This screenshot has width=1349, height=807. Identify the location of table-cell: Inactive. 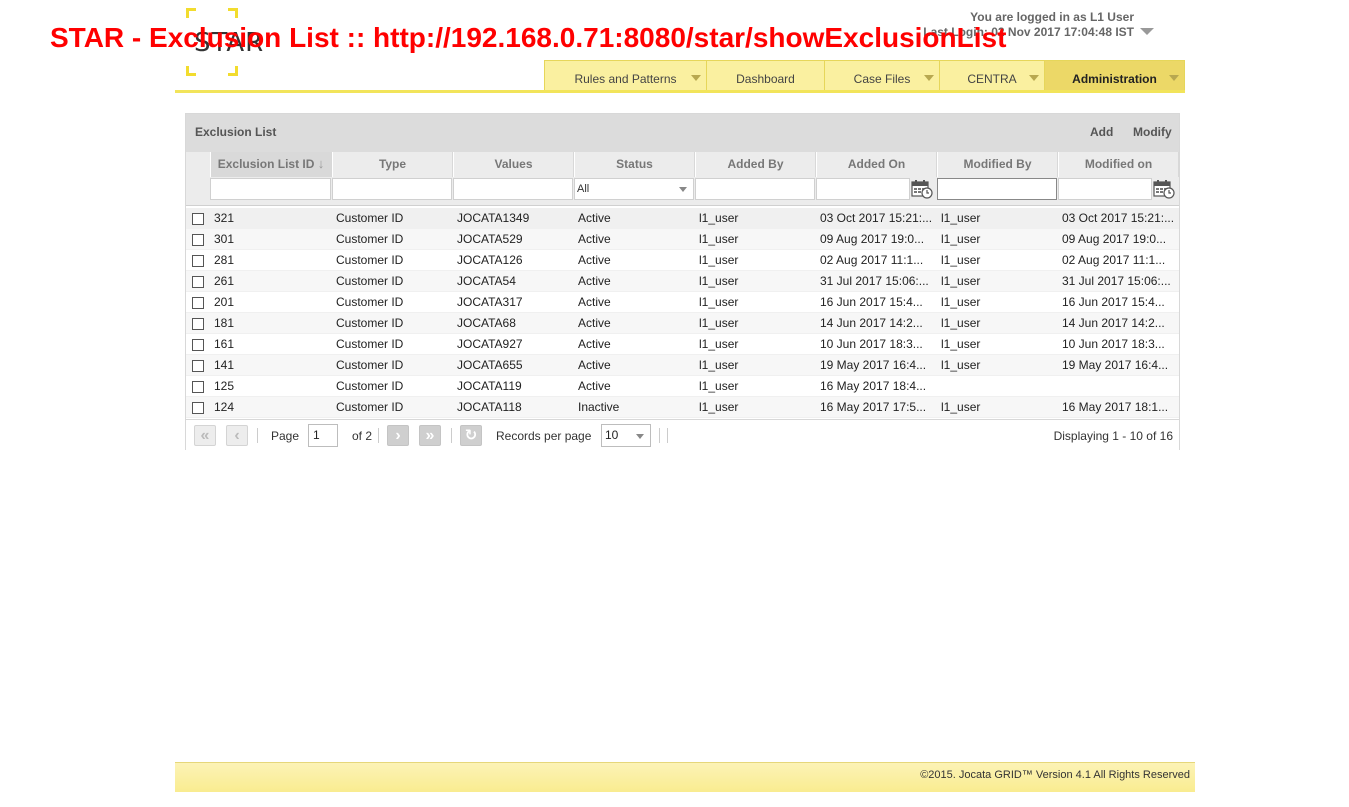
(599, 407).